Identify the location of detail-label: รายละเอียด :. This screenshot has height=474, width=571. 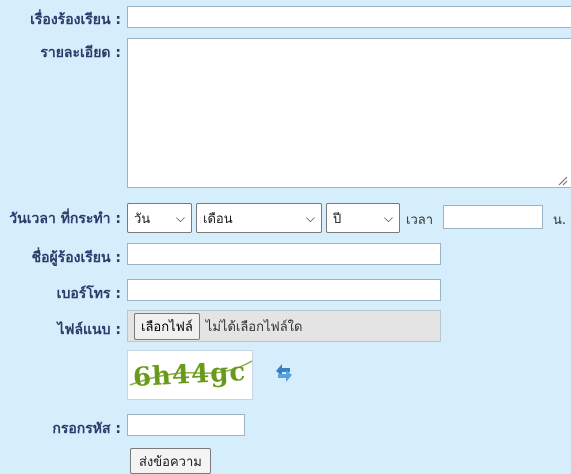
(80, 53).